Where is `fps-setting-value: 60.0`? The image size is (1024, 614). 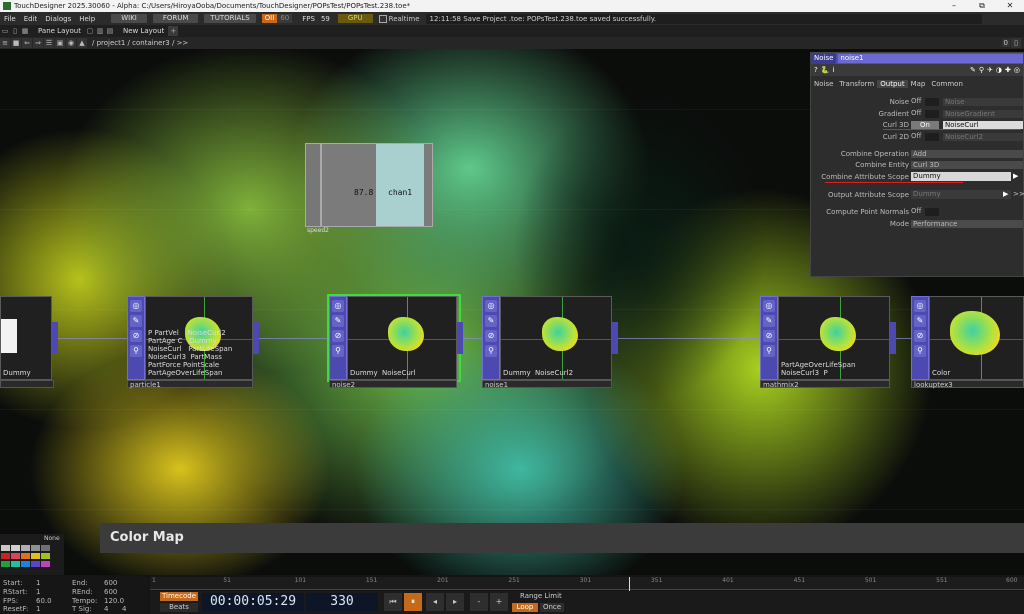
fps-setting-value: 60.0 is located at coordinates (44, 601).